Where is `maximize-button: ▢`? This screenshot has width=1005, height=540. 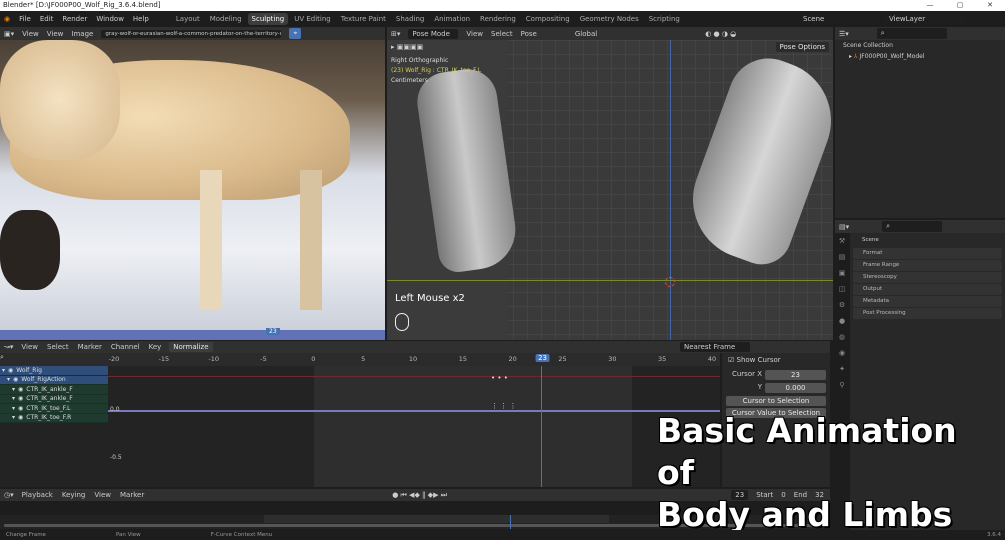 maximize-button: ▢ is located at coordinates (960, 5).